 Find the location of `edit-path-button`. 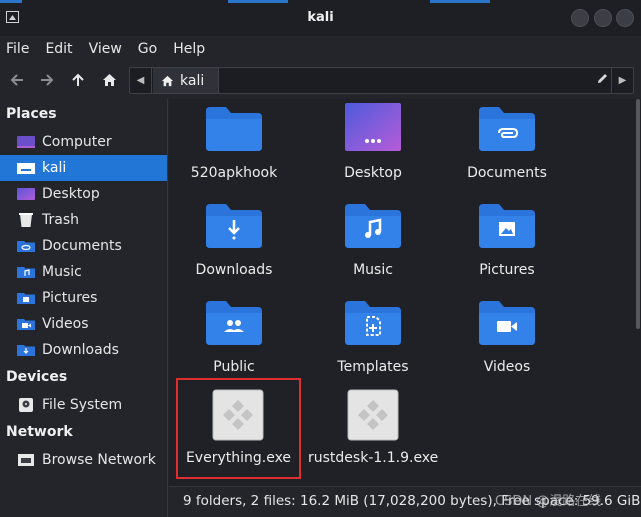

edit-path-button is located at coordinates (602, 80).